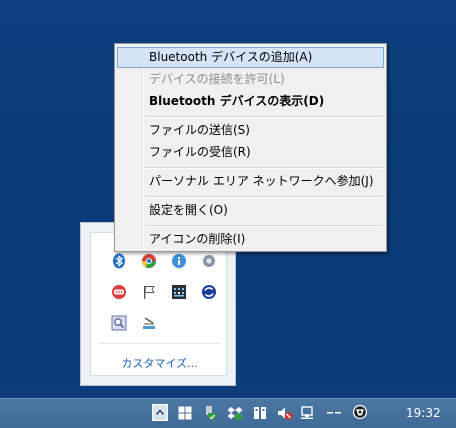 This screenshot has height=428, width=456. What do you see at coordinates (250, 79) in the screenshot?
I see `menu-item-allow-device-connection: デバイスの接続を許可(L)` at bounding box center [250, 79].